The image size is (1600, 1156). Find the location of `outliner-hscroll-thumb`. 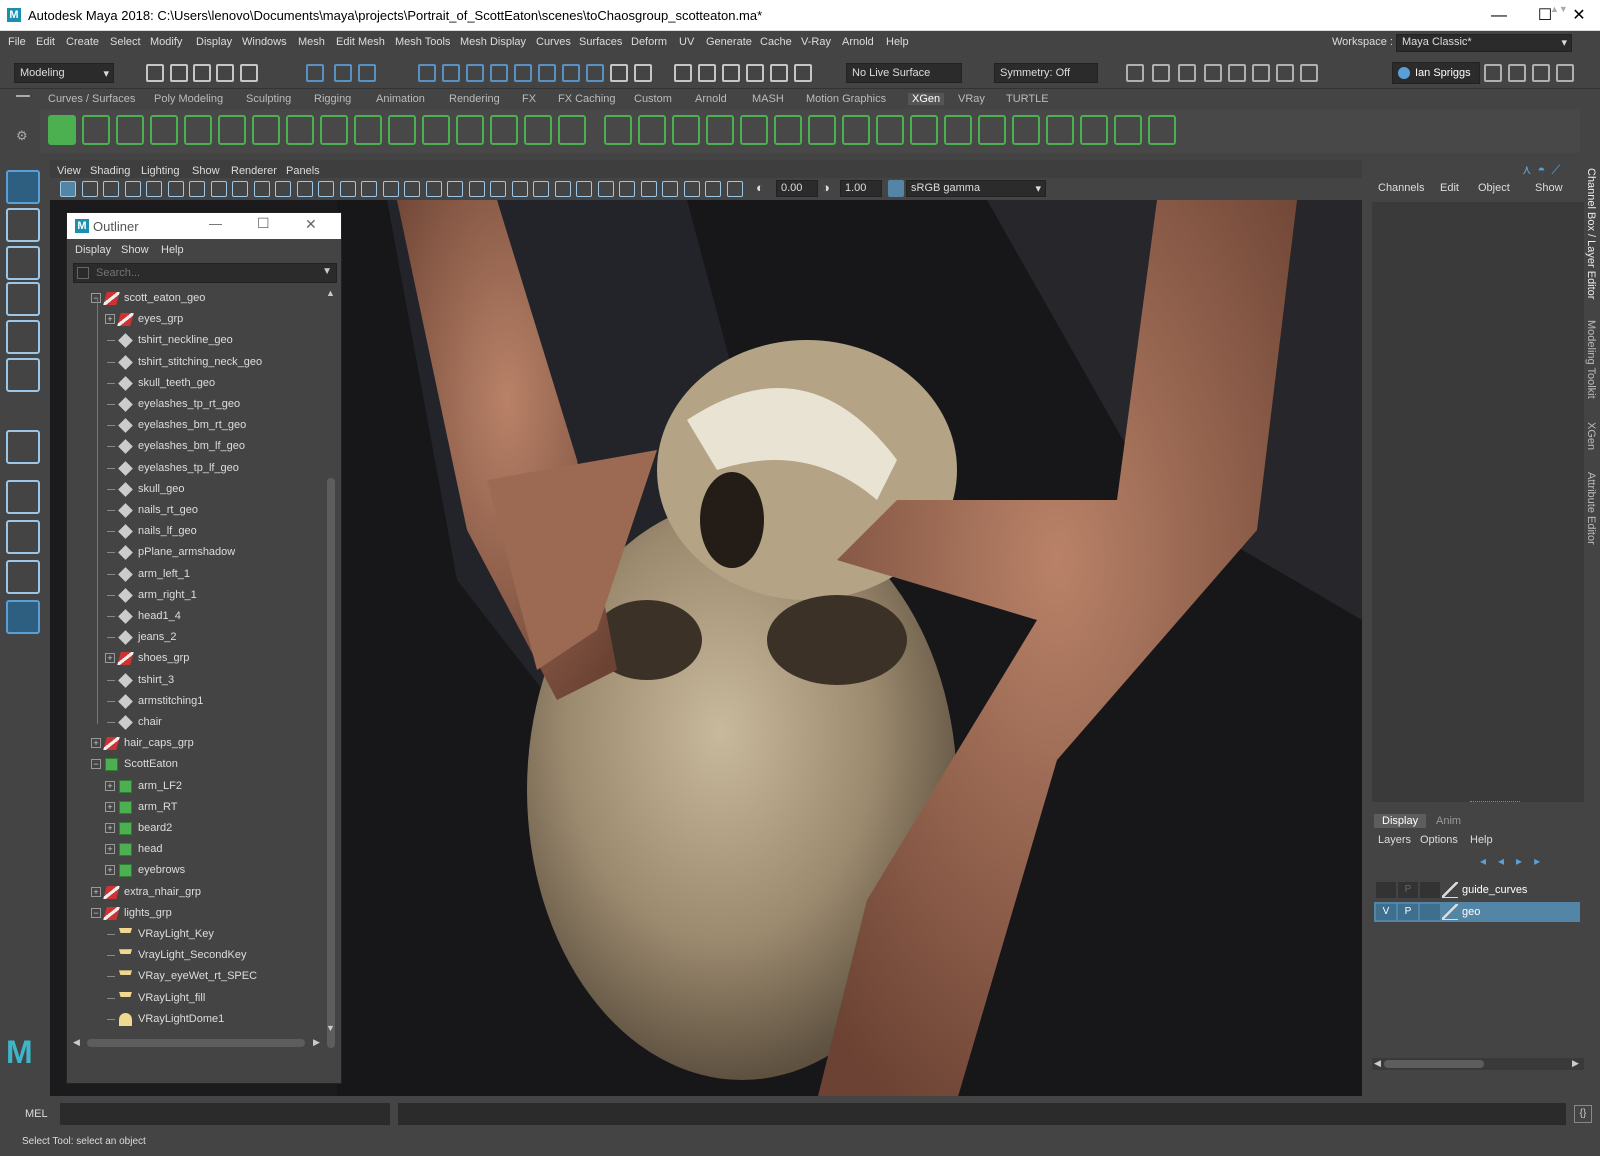

outliner-hscroll-thumb is located at coordinates (196, 1043).